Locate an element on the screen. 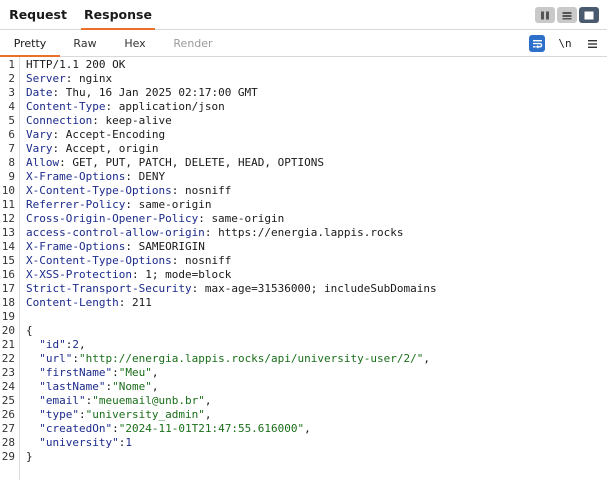 The height and width of the screenshot is (480, 607). header-line: X-Frame-Options: SAMEORIGIN is located at coordinates (115, 246).